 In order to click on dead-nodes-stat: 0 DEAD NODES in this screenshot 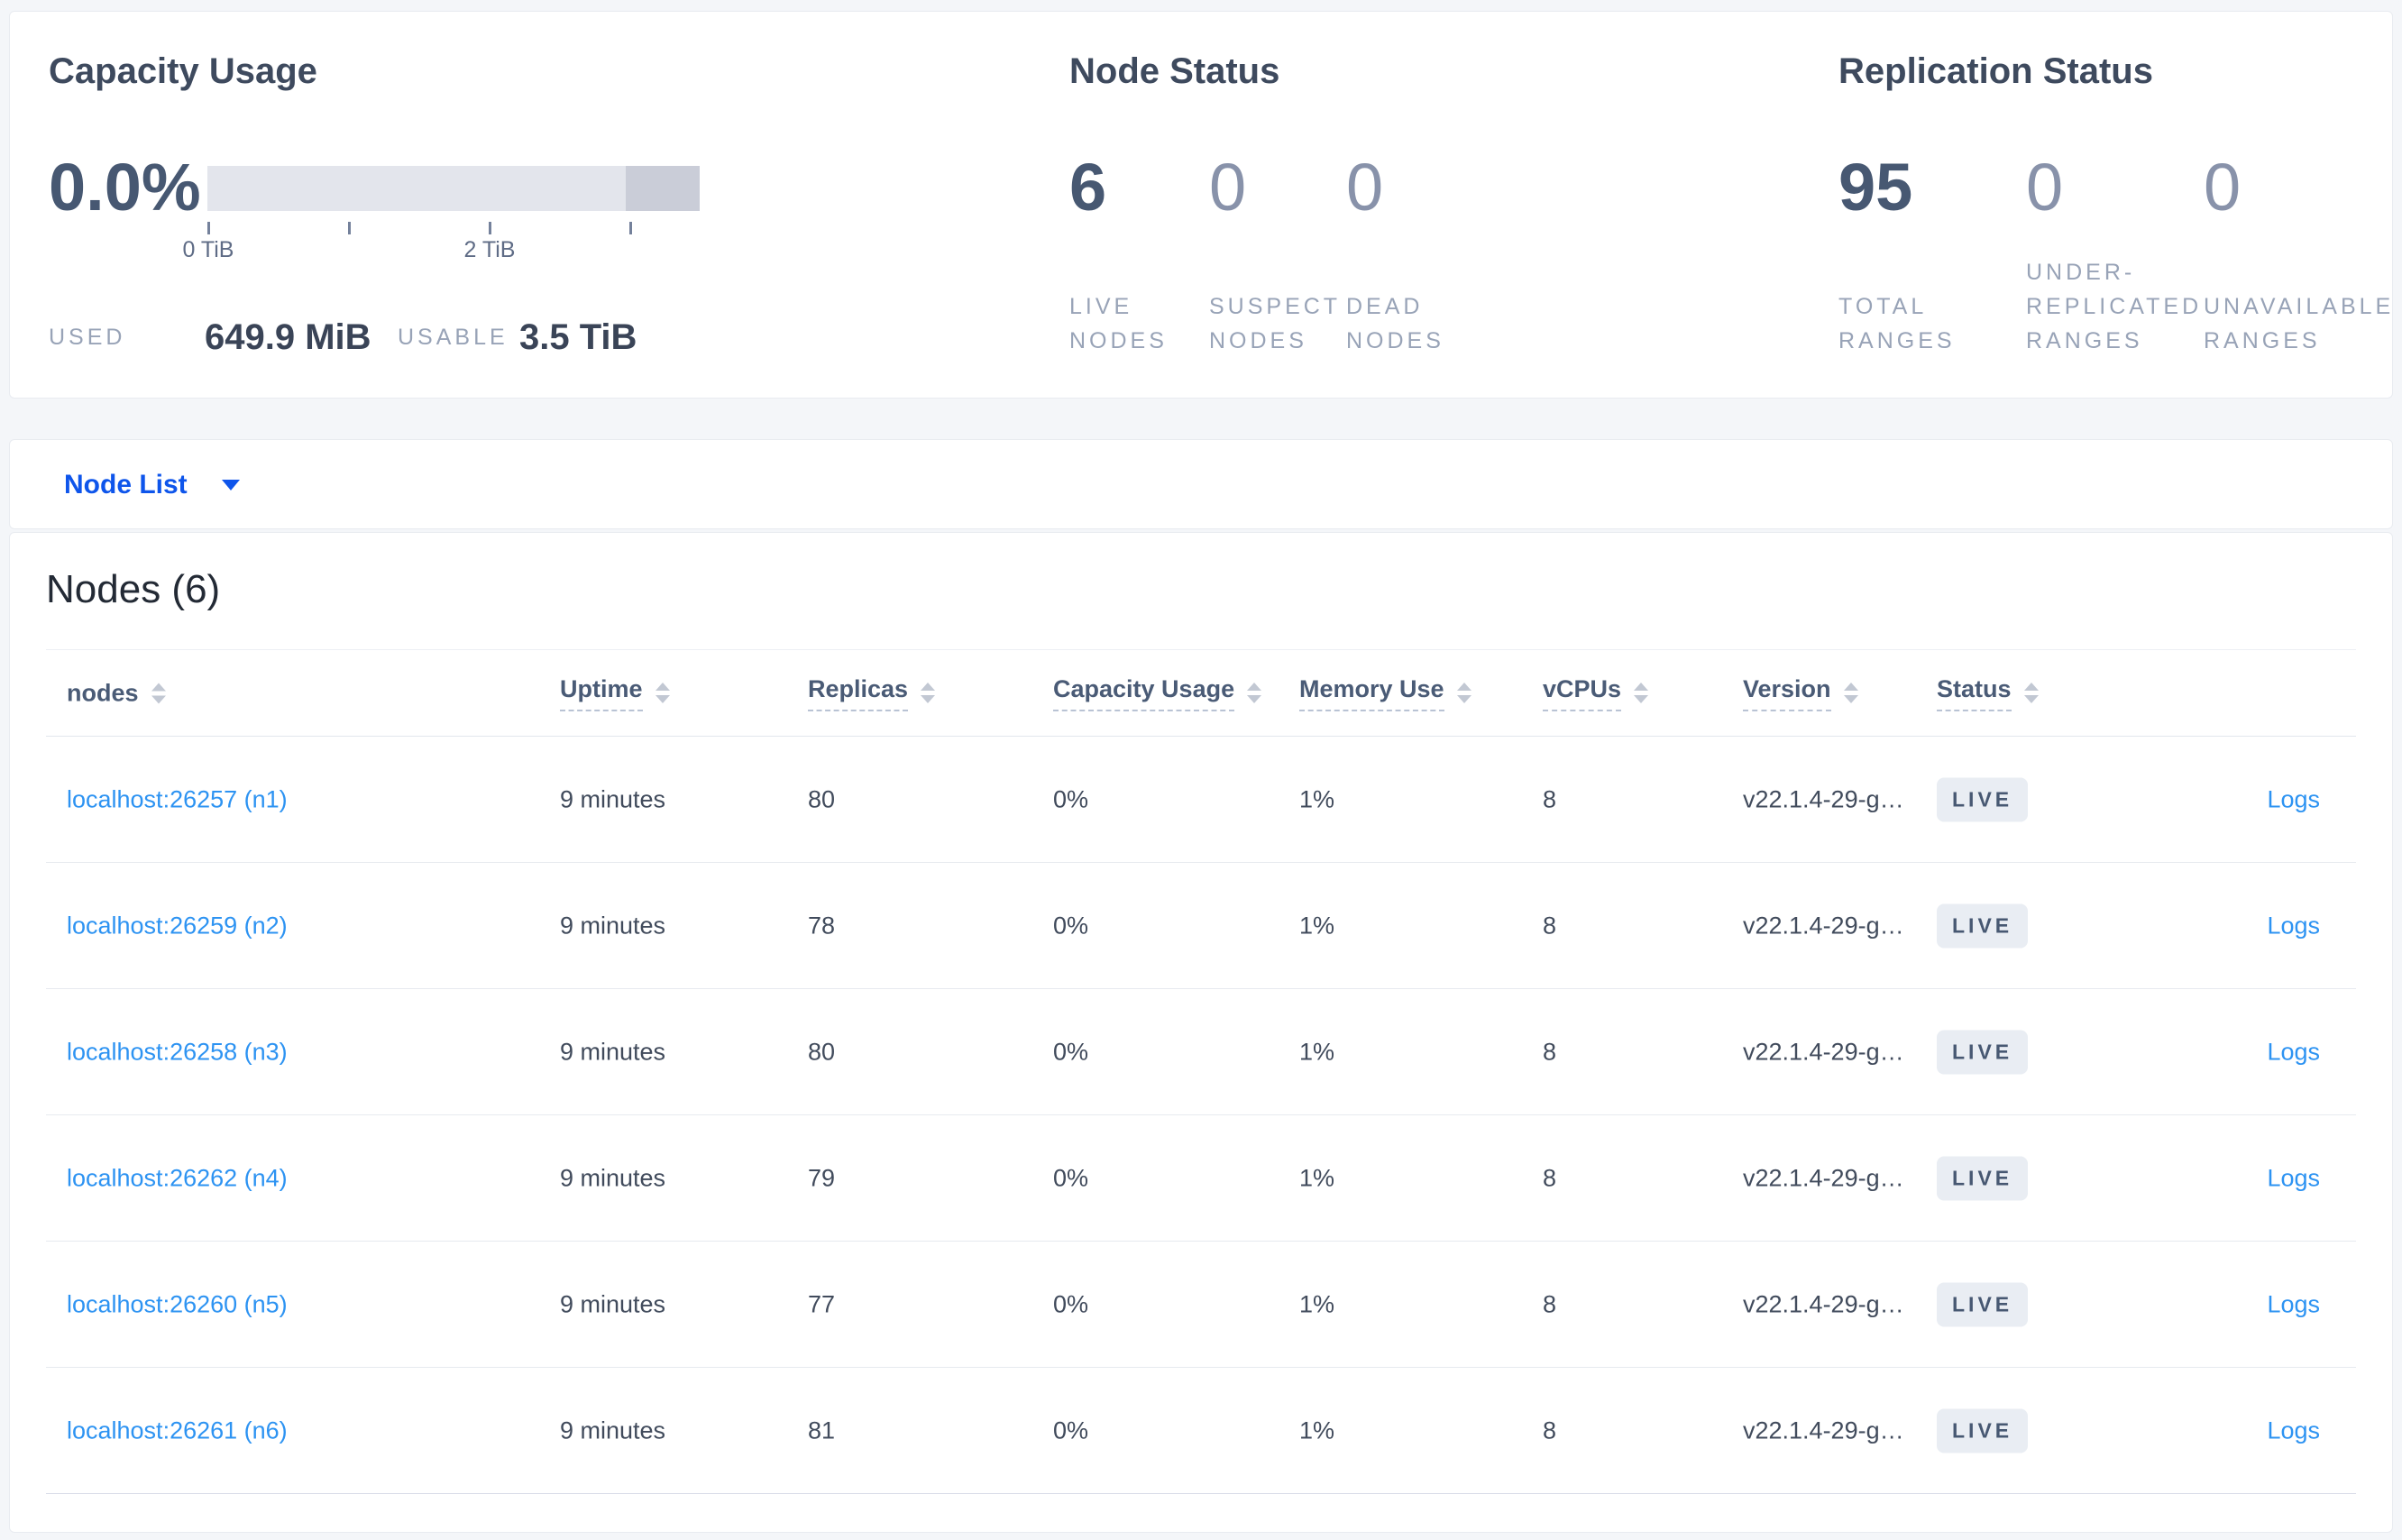, I will do `click(1413, 206)`.